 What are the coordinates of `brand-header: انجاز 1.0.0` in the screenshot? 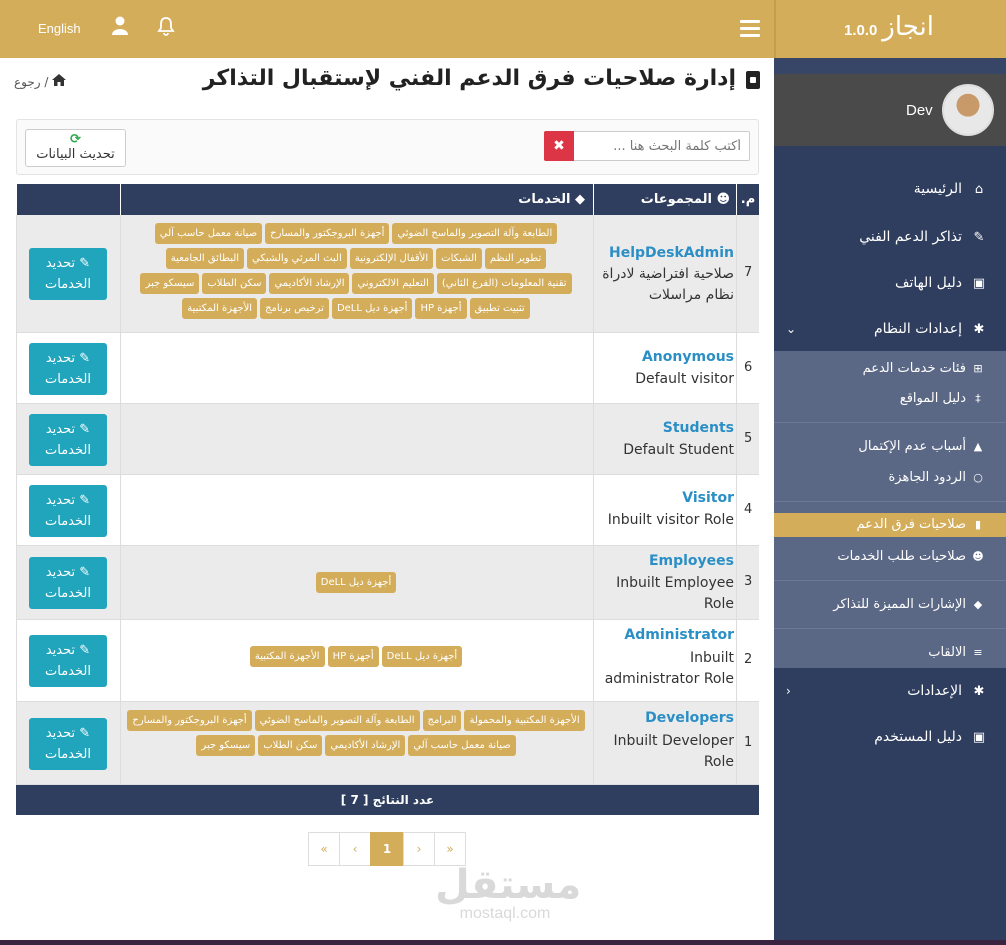 It's located at (890, 29).